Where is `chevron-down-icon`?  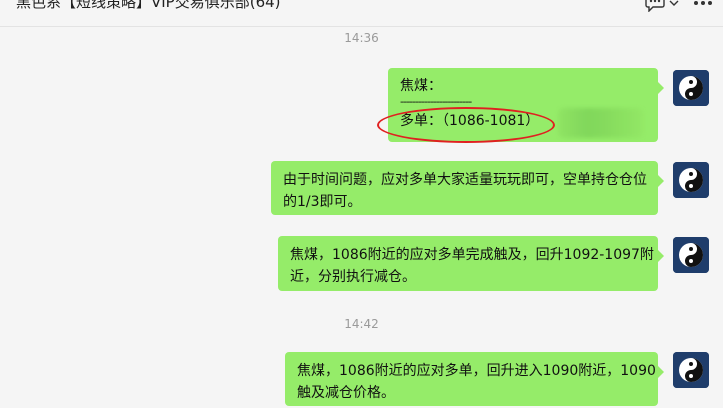 chevron-down-icon is located at coordinates (674, 3).